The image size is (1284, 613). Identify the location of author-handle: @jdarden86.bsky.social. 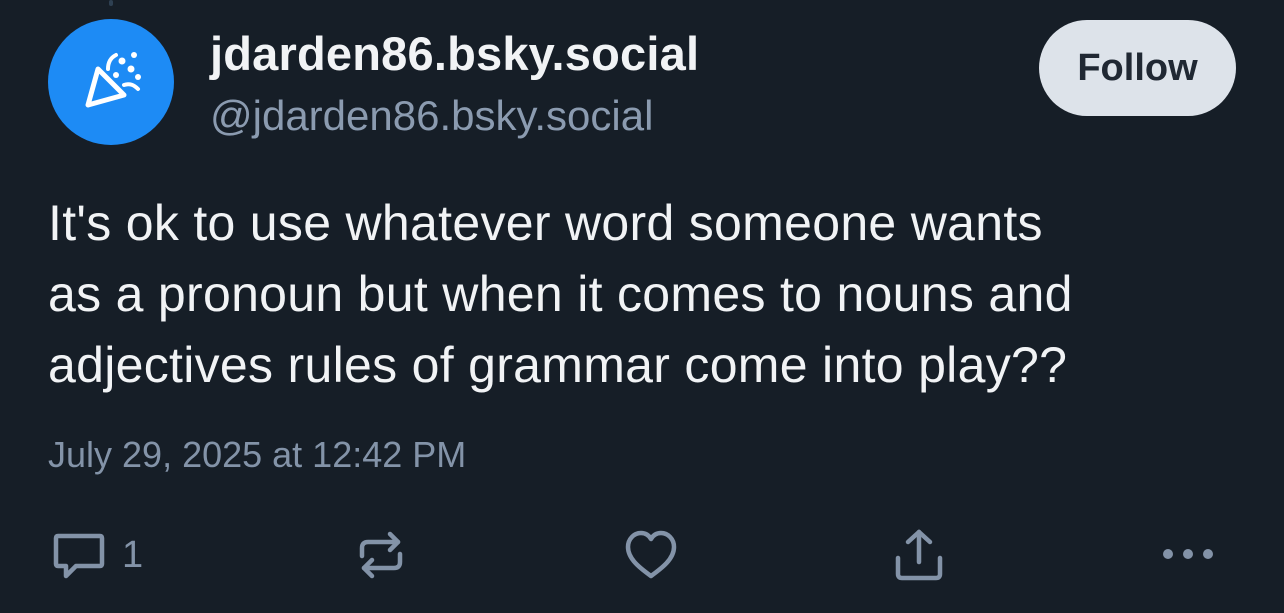
(431, 116).